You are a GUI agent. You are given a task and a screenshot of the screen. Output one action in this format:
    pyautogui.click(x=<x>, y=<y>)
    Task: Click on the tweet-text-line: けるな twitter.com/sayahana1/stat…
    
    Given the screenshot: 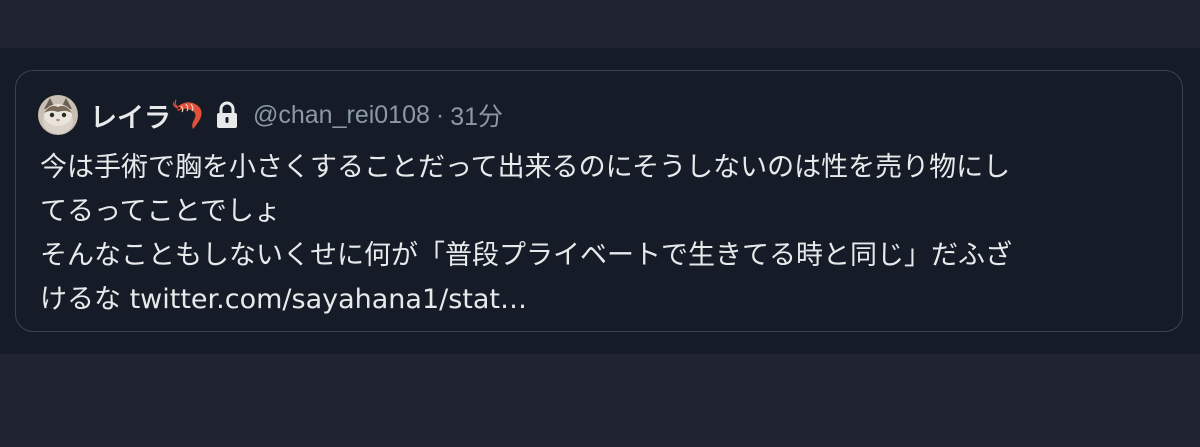 What is the action you would take?
    pyautogui.click(x=284, y=299)
    